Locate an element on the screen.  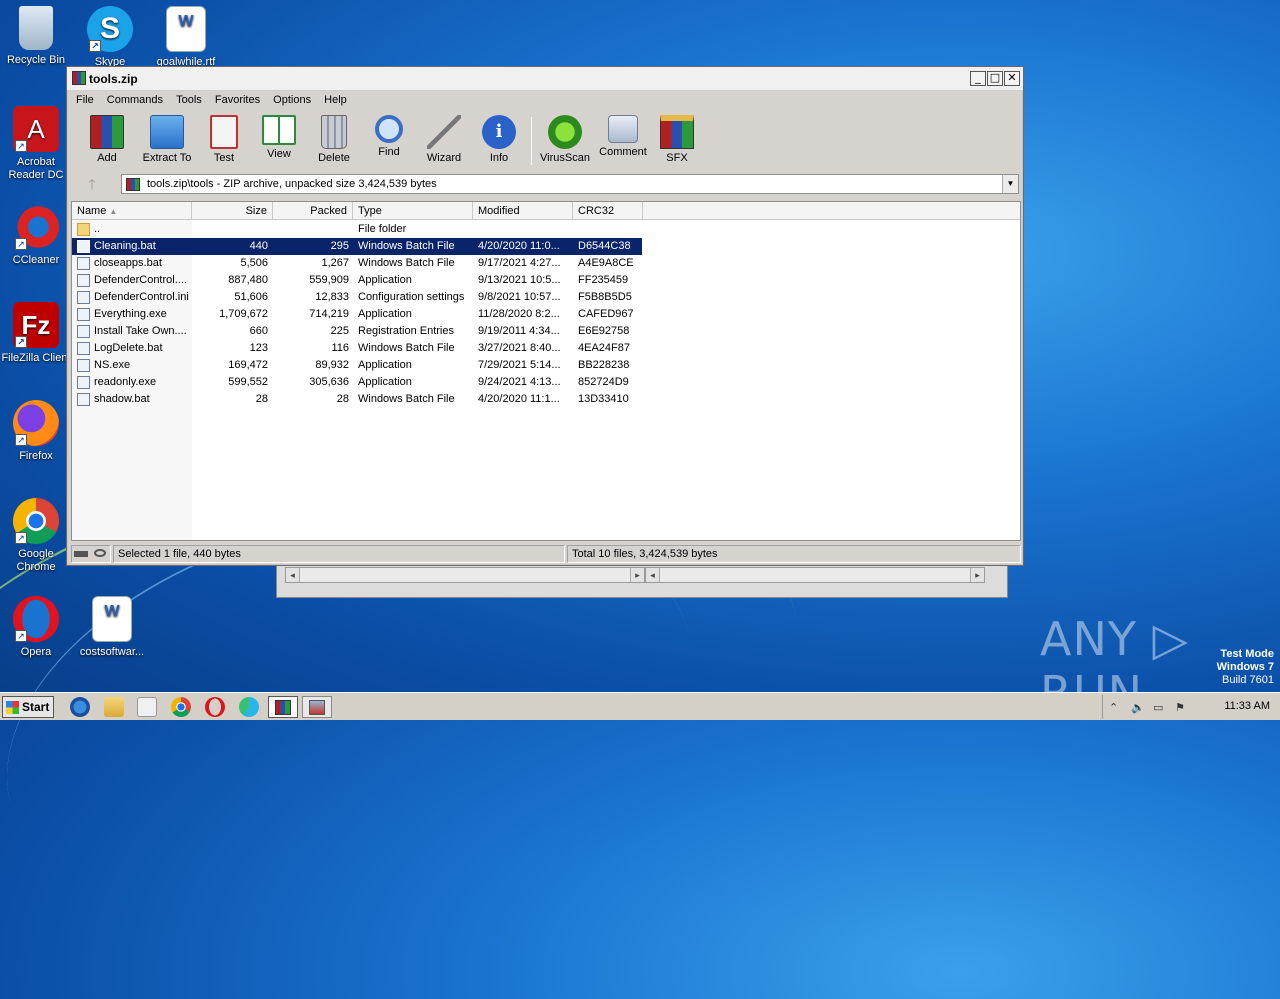
speaker-icon: 🔈 is located at coordinates (1138, 707).